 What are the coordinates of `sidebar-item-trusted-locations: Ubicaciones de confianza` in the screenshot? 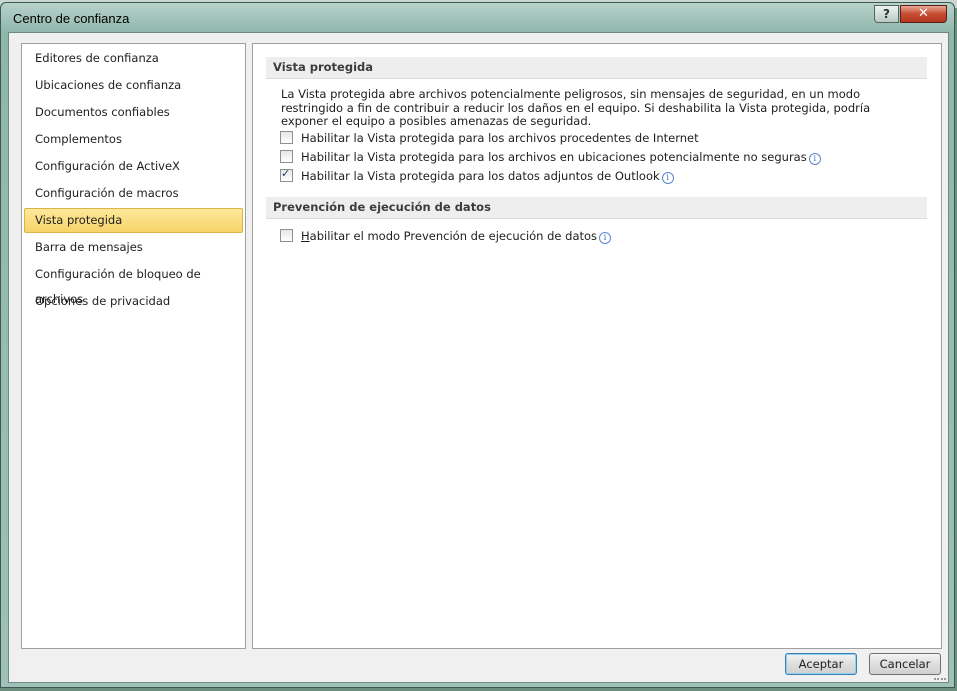 It's located at (133, 85).